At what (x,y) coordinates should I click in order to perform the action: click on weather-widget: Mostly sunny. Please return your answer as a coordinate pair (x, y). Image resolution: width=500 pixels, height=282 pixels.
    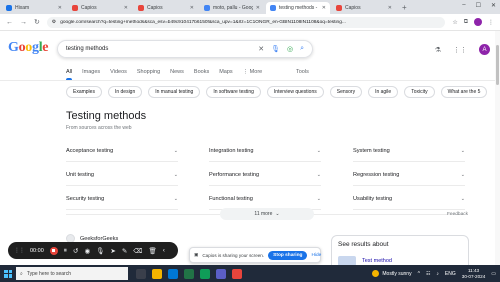
    Looking at the image, I should click on (392, 273).